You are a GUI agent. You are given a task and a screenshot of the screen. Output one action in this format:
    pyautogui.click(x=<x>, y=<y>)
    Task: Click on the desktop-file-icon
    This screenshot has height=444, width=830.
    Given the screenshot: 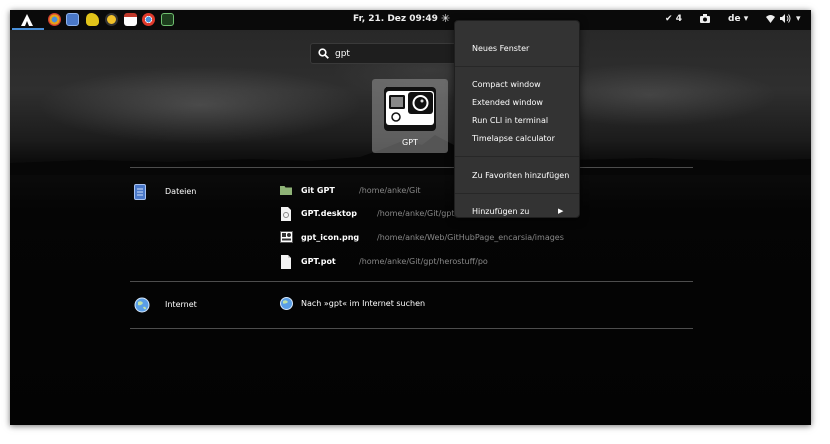 What is the action you would take?
    pyautogui.click(x=286, y=214)
    